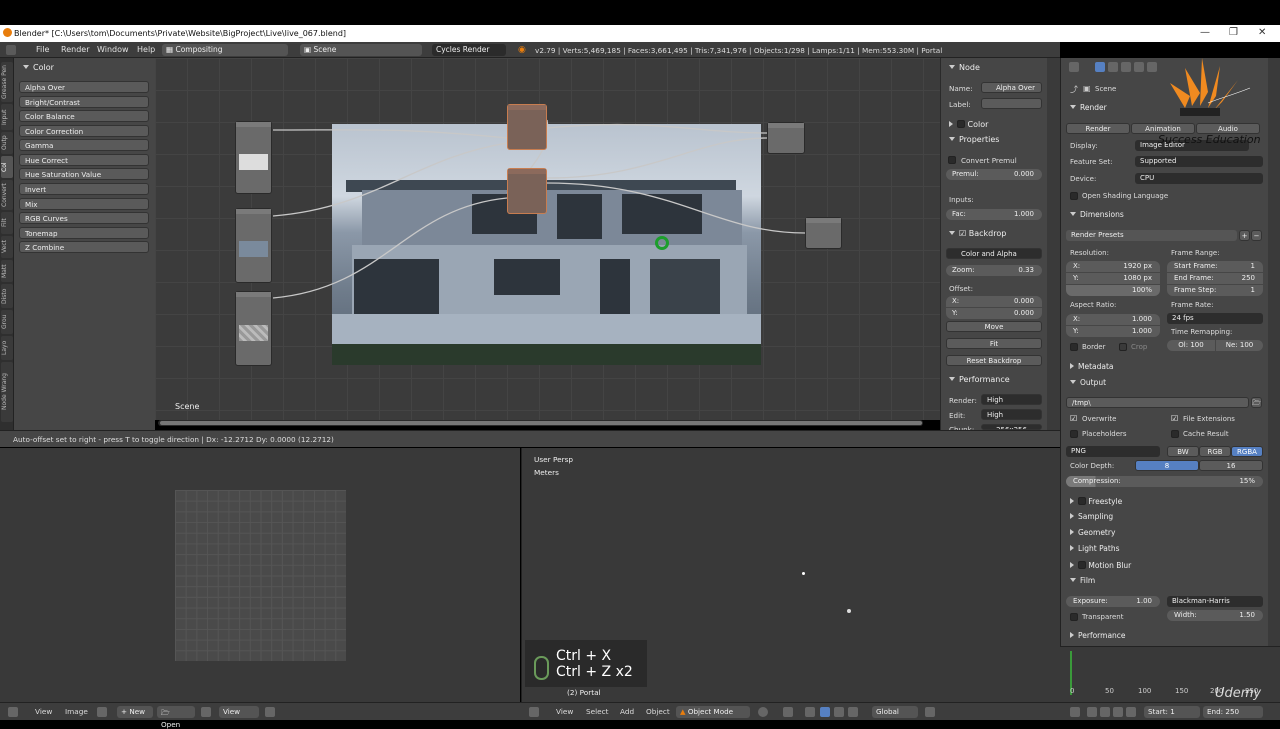 This screenshot has width=1280, height=729. I want to click on sampling-panel-header: Sampling, so click(1091, 516).